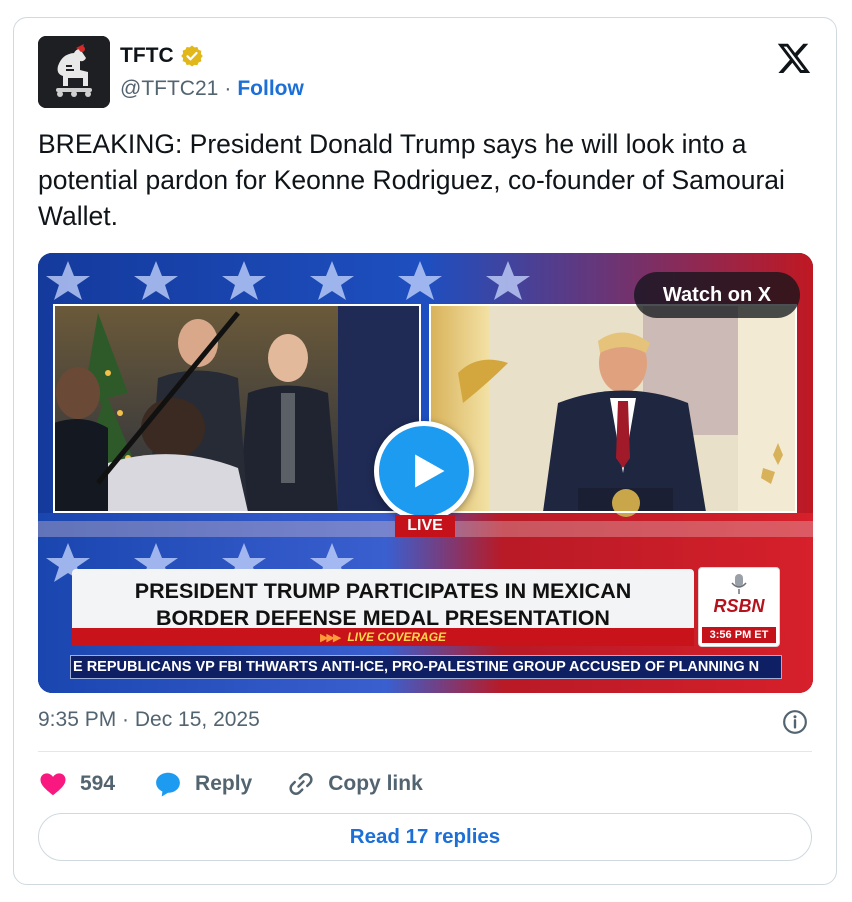 The height and width of the screenshot is (902, 852). I want to click on read-replies-button: Read 17 replies, so click(425, 837).